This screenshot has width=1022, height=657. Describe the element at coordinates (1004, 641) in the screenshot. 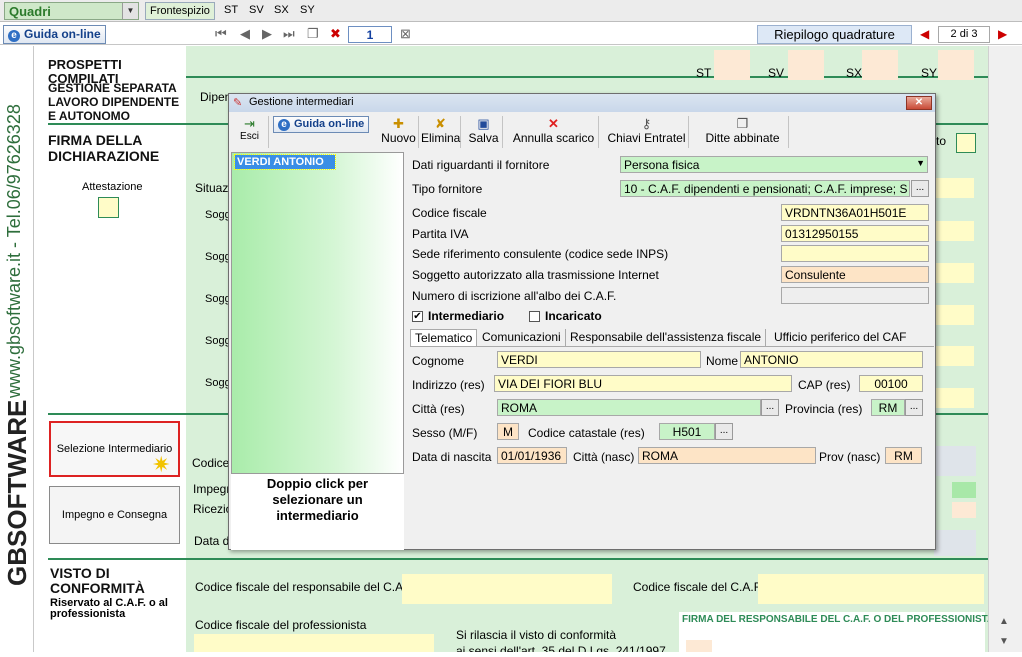

I see `scroll-down-icon: ▼` at that location.